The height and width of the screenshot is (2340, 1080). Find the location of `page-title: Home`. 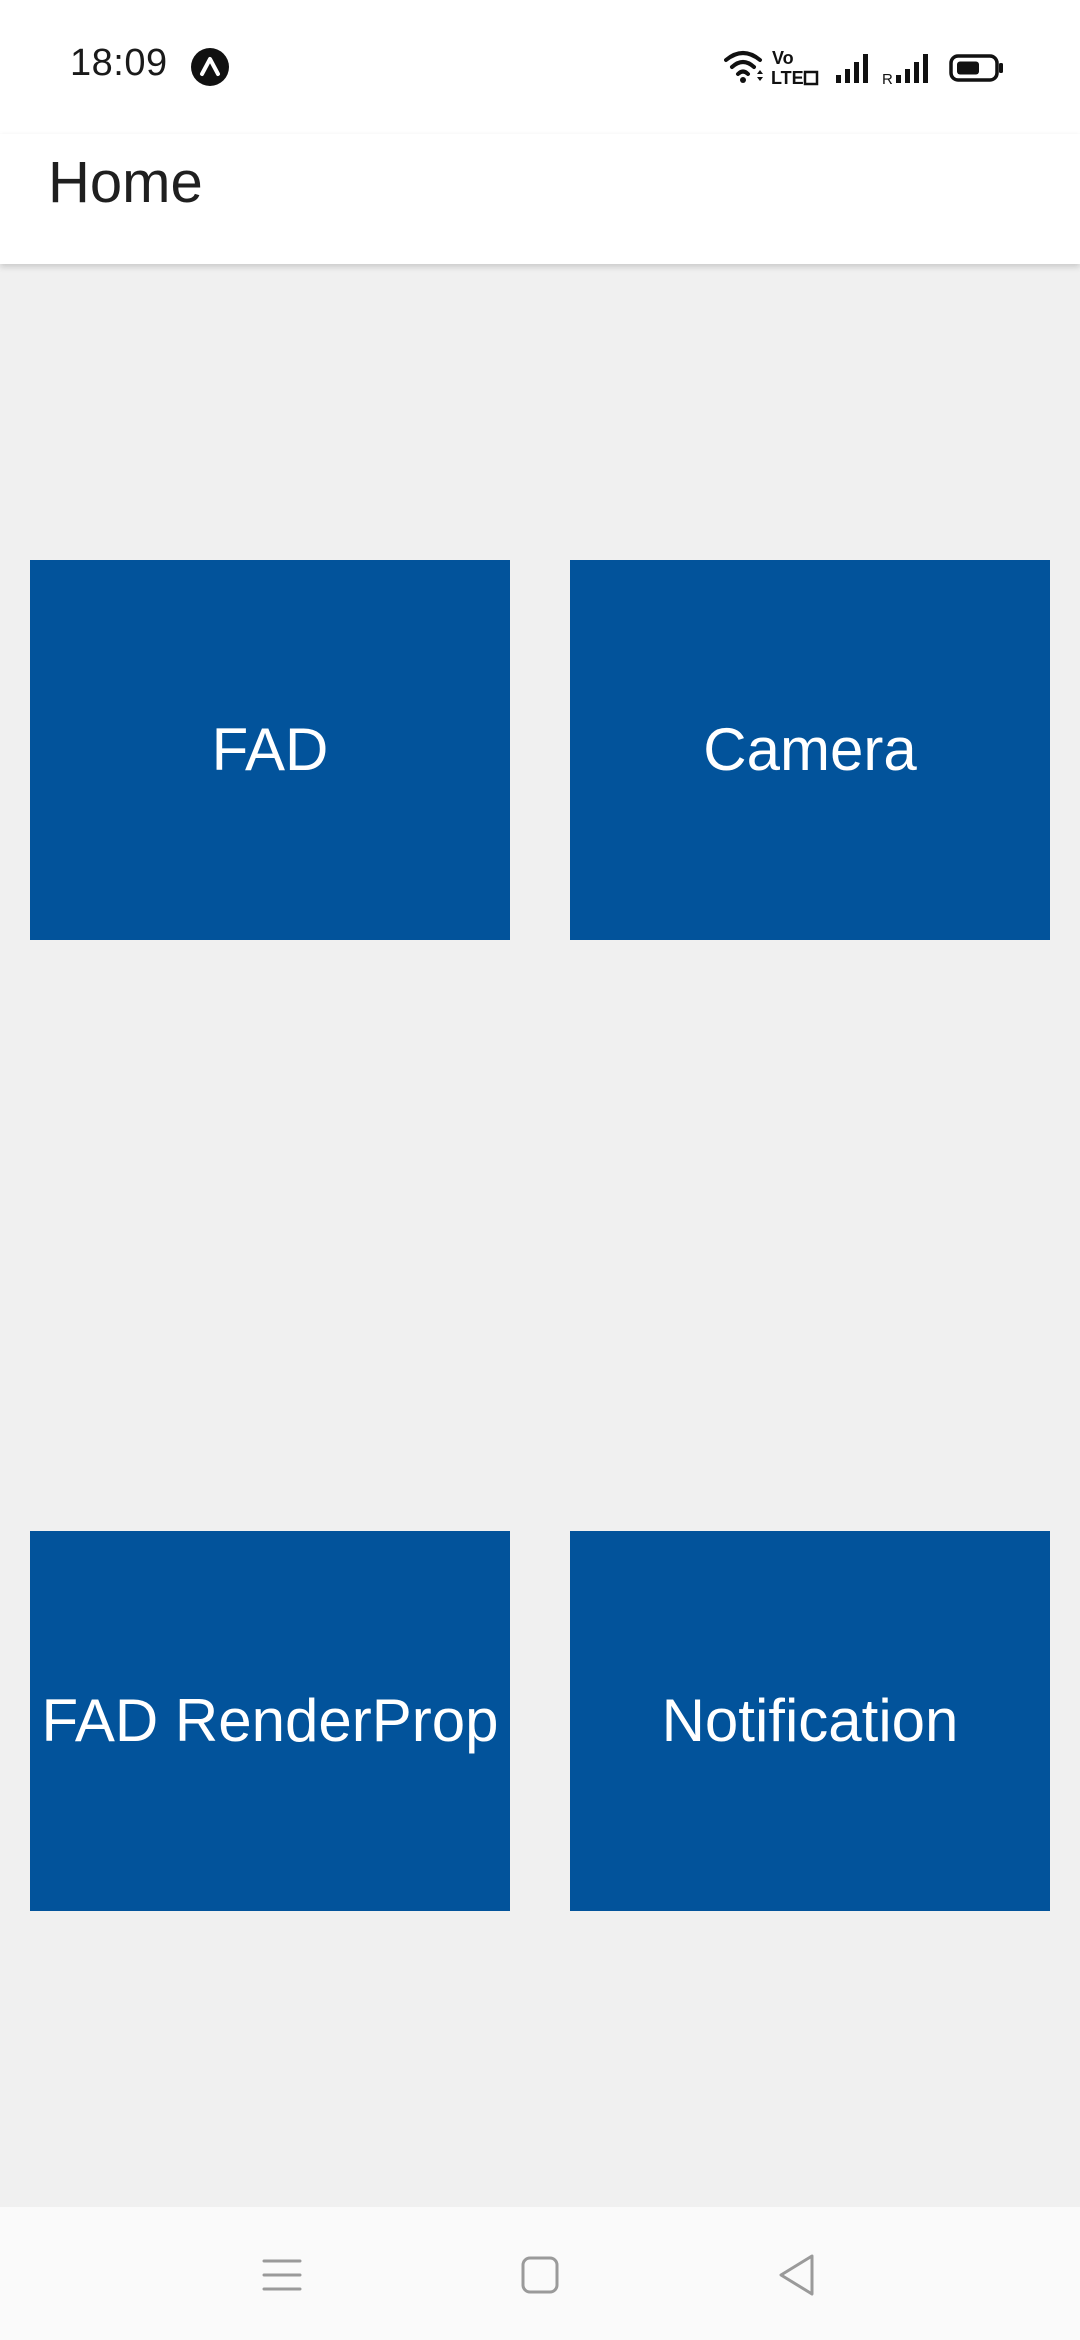

page-title: Home is located at coordinates (125, 182).